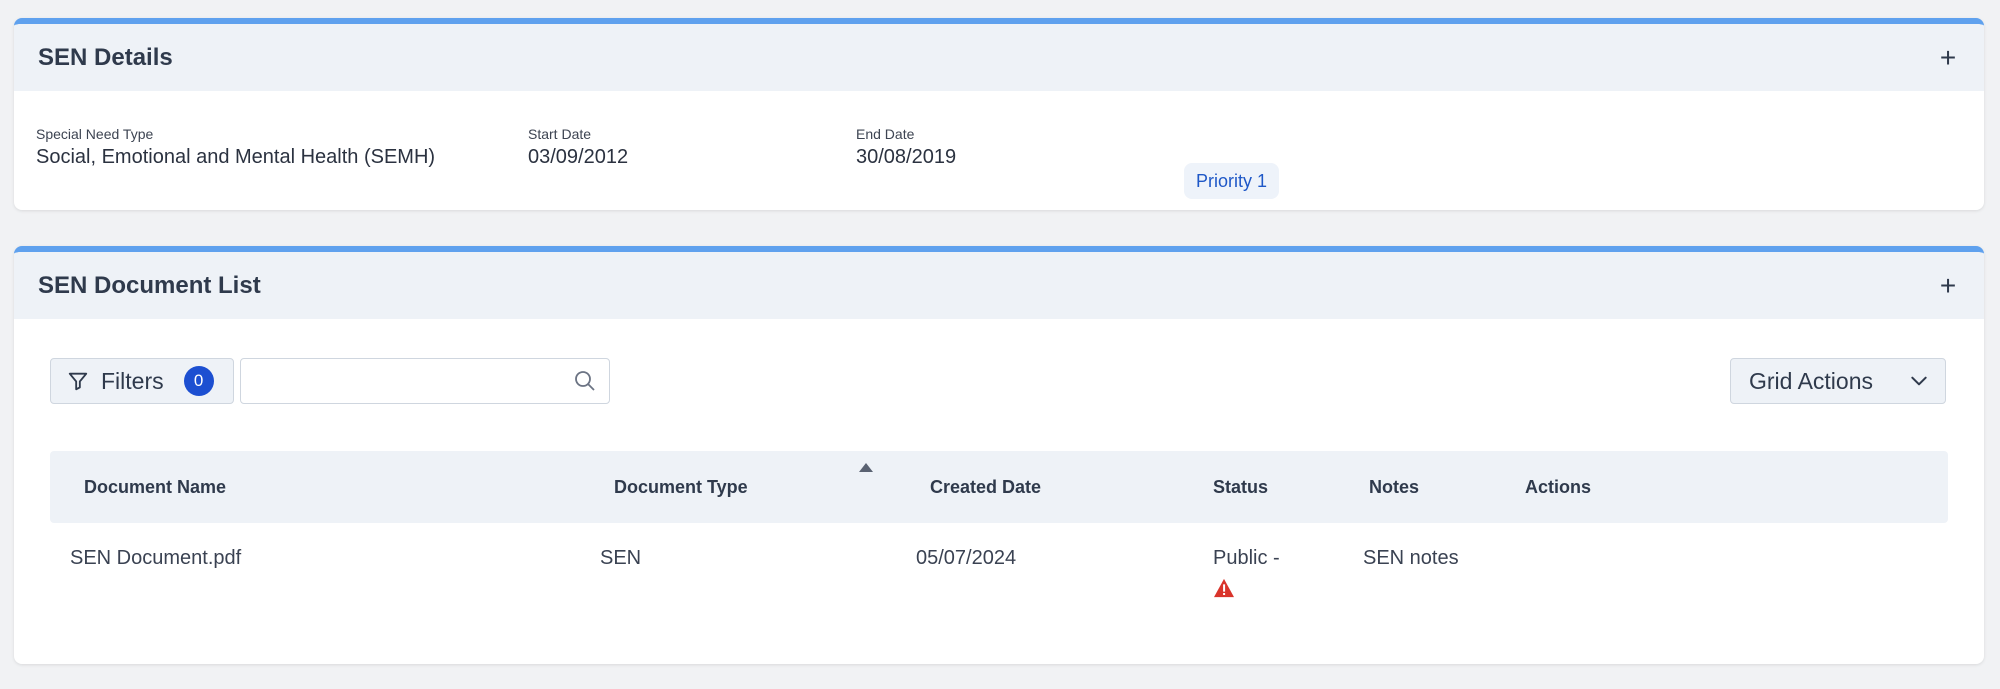 Image resolution: width=2000 pixels, height=689 pixels. I want to click on cell-document-name: SEN Document.pdf, so click(155, 558).